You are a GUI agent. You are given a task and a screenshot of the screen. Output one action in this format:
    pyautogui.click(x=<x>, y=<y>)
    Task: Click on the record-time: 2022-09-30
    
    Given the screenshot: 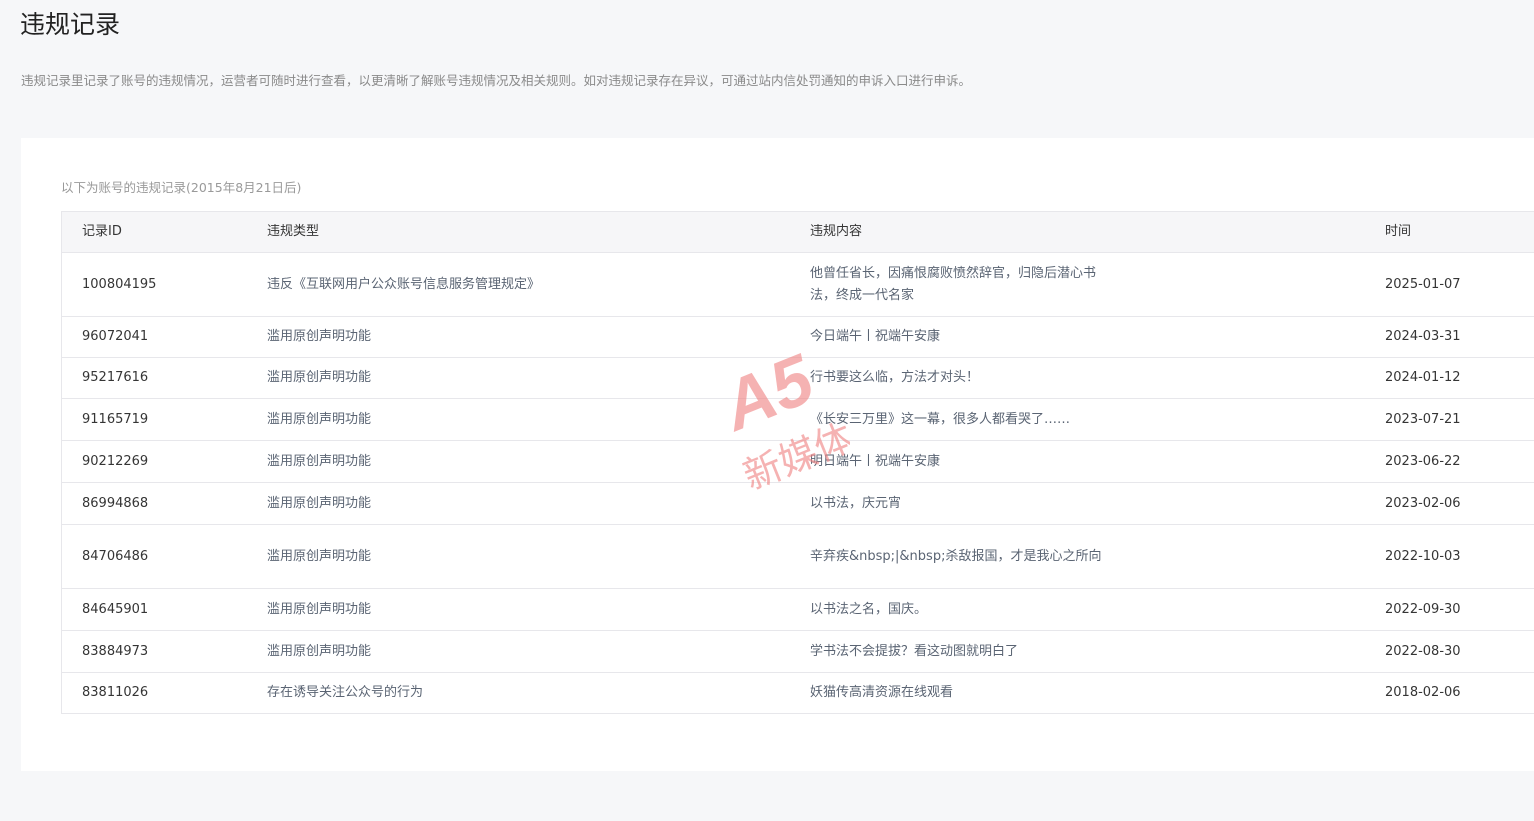 What is the action you would take?
    pyautogui.click(x=1423, y=609)
    